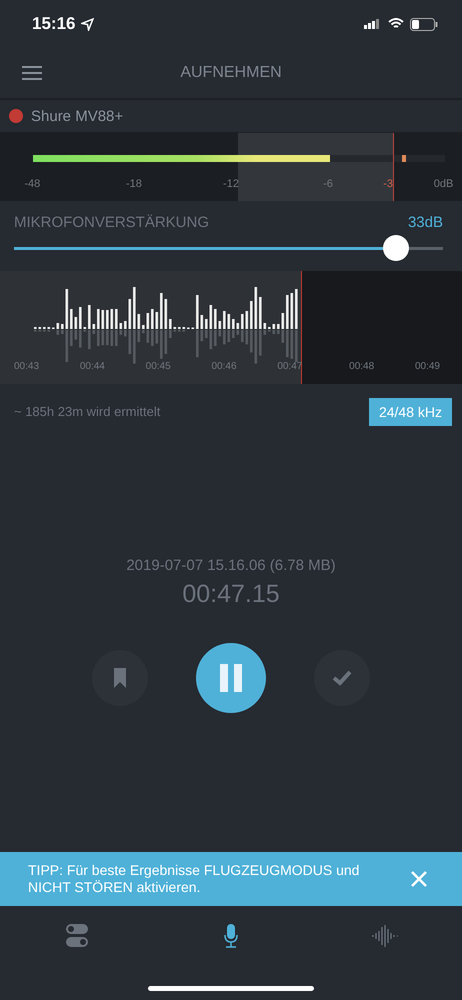 The width and height of the screenshot is (462, 1000). I want to click on gain-label: MIKROFONVERSTÄRKUNG, so click(112, 222).